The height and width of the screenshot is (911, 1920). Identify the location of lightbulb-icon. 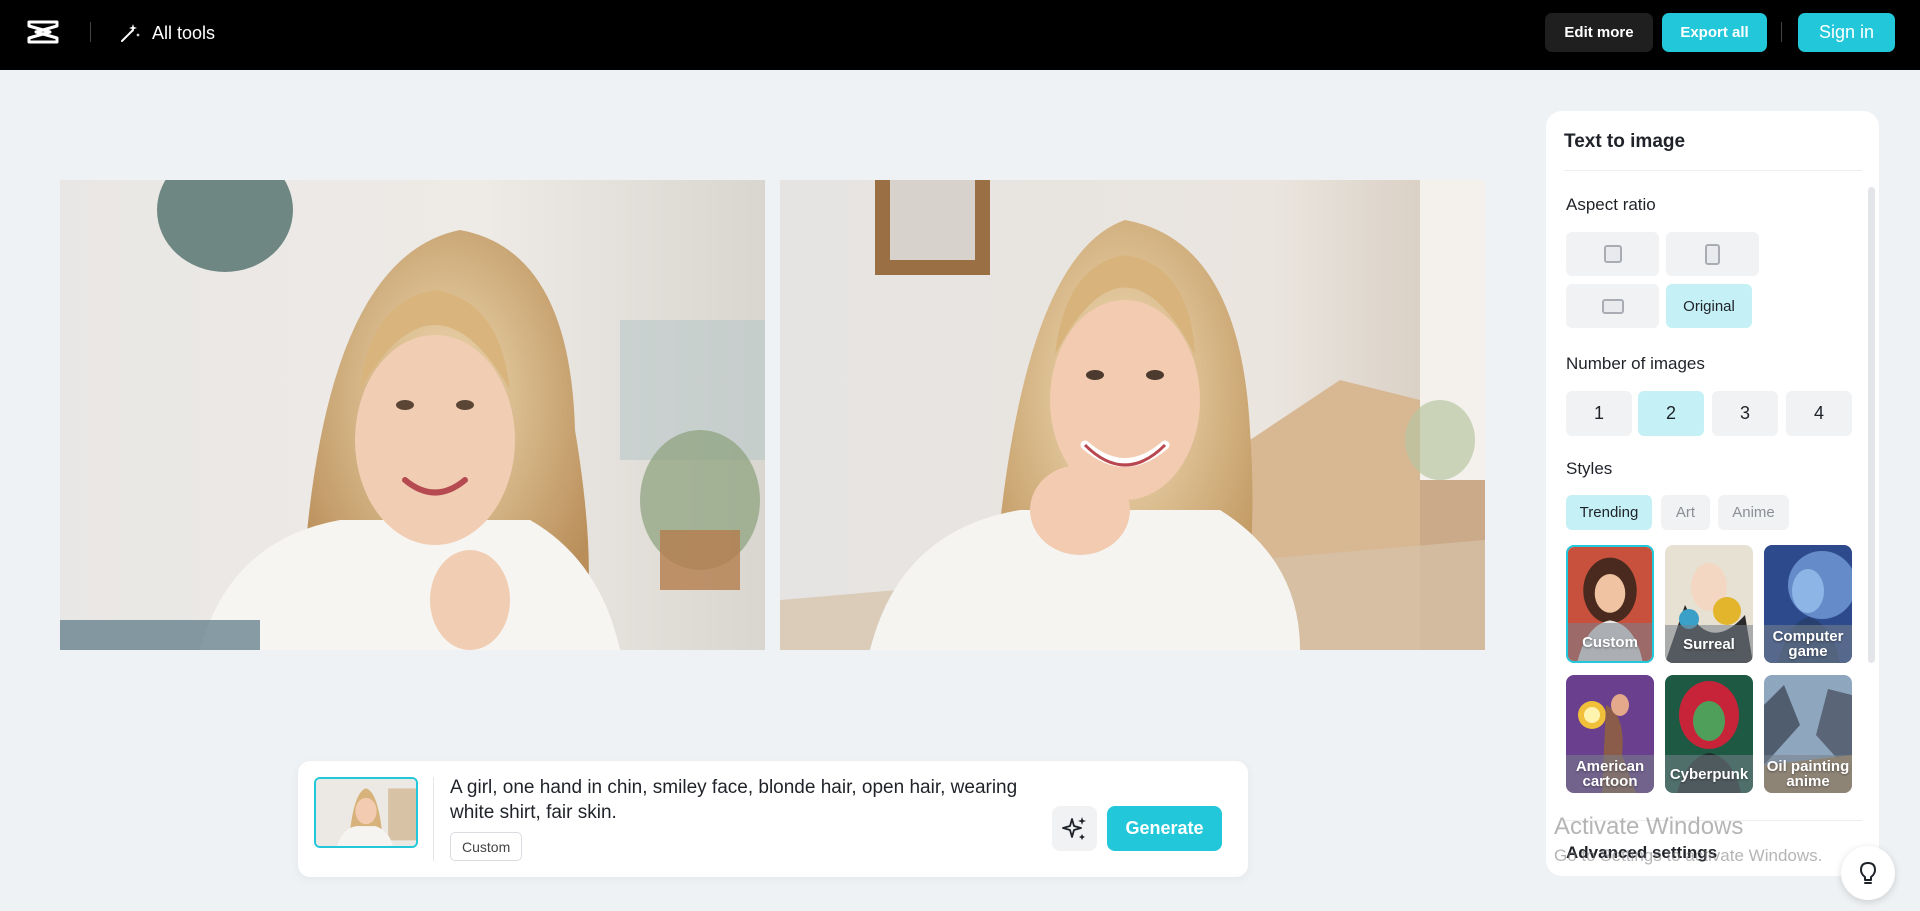
(1868, 873).